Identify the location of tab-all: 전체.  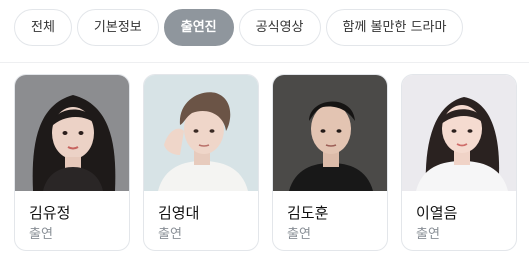
(43, 27).